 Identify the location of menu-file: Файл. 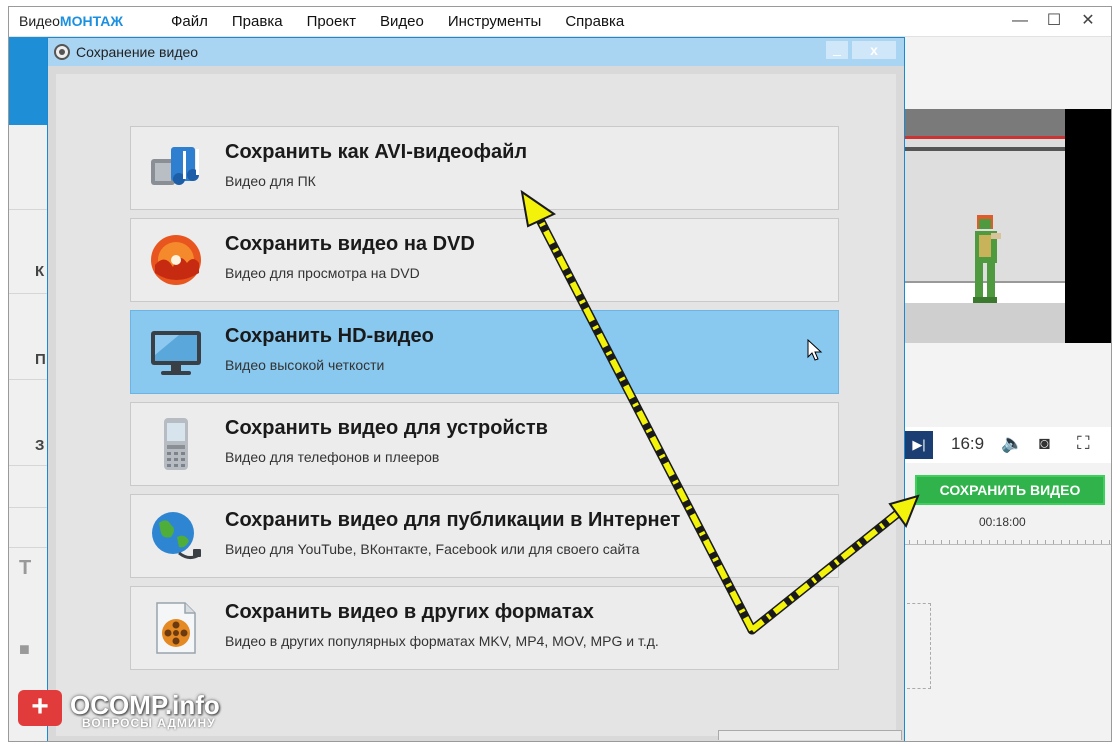
(189, 21).